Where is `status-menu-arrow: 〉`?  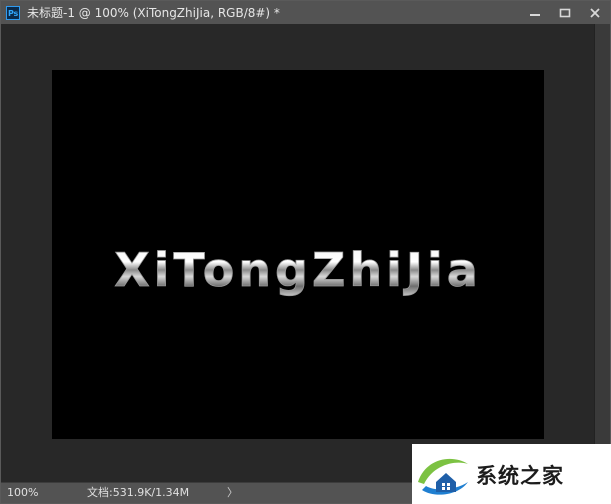 status-menu-arrow: 〉 is located at coordinates (232, 493).